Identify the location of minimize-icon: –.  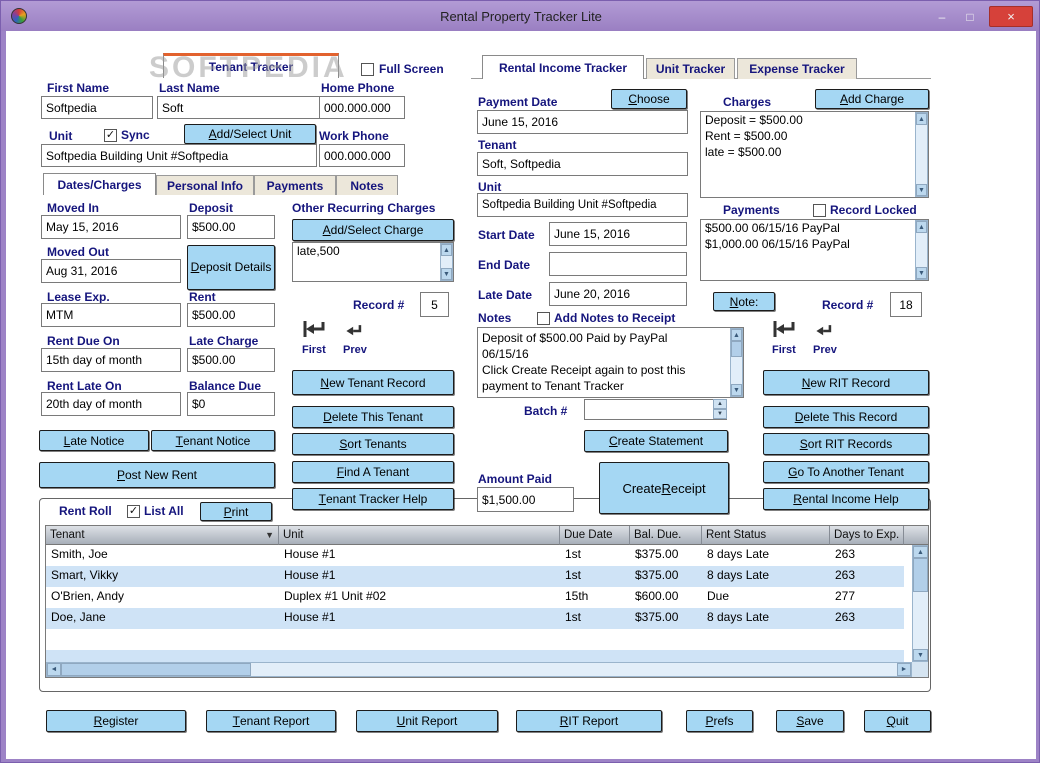
(942, 16).